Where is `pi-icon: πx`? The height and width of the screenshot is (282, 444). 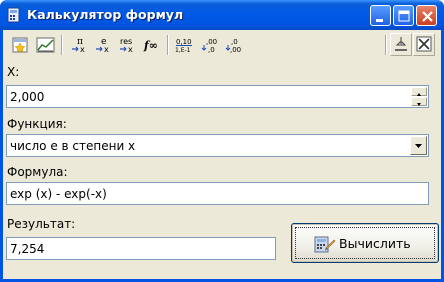 pi-icon: πx is located at coordinates (78, 45).